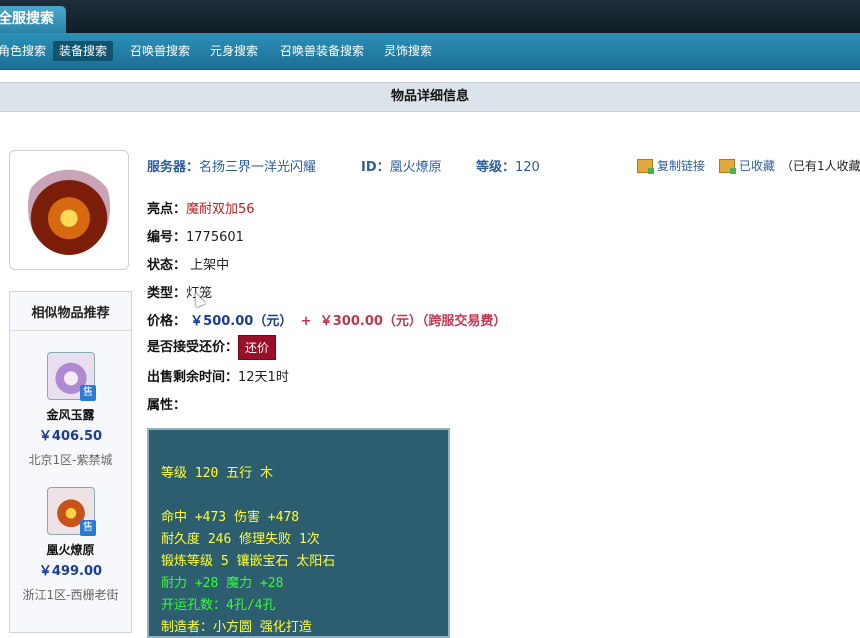  I want to click on time-left-label: 出售剩余时间：, so click(193, 377).